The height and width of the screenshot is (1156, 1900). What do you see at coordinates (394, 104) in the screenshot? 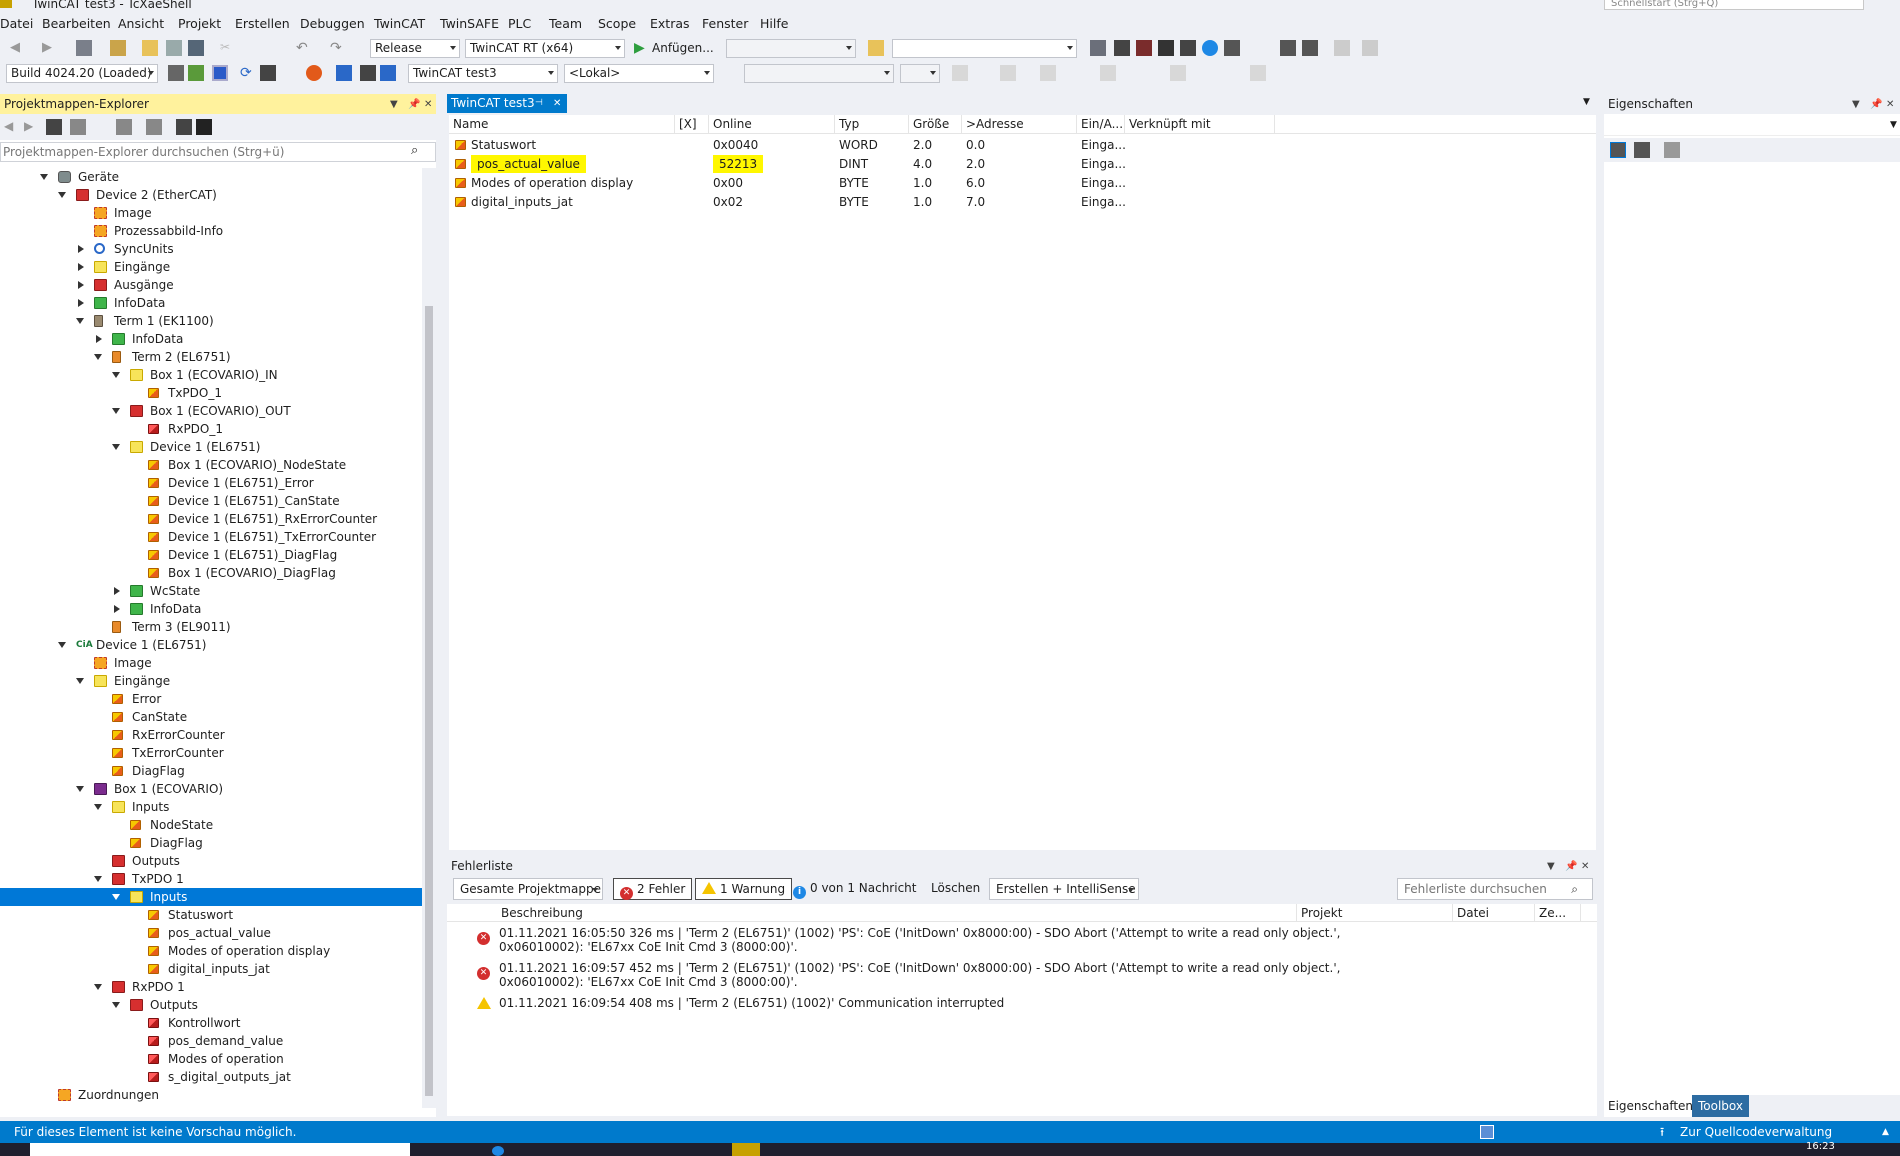
I see `panel-dropdown-icon: ▼` at bounding box center [394, 104].